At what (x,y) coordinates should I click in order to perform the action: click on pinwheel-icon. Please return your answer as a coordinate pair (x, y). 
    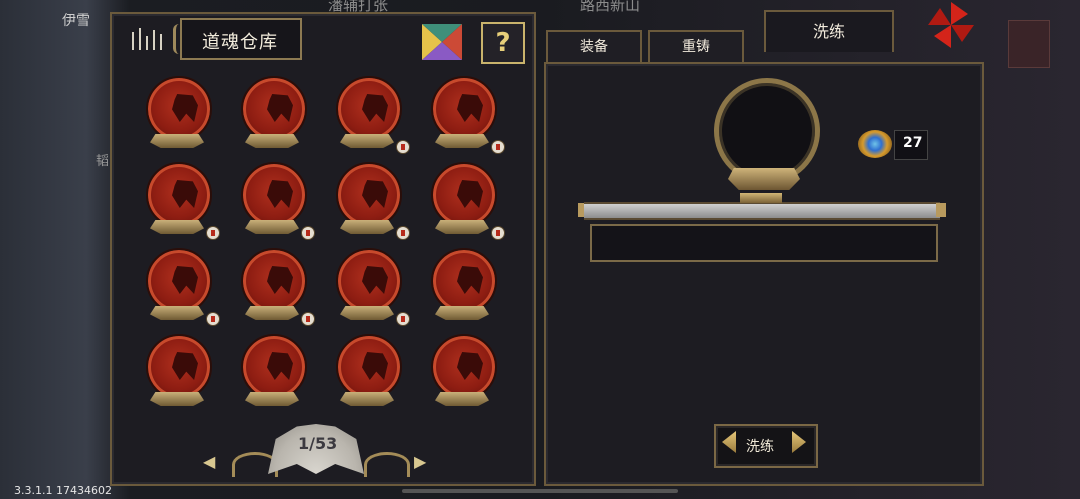
    Looking at the image, I should click on (951, 25).